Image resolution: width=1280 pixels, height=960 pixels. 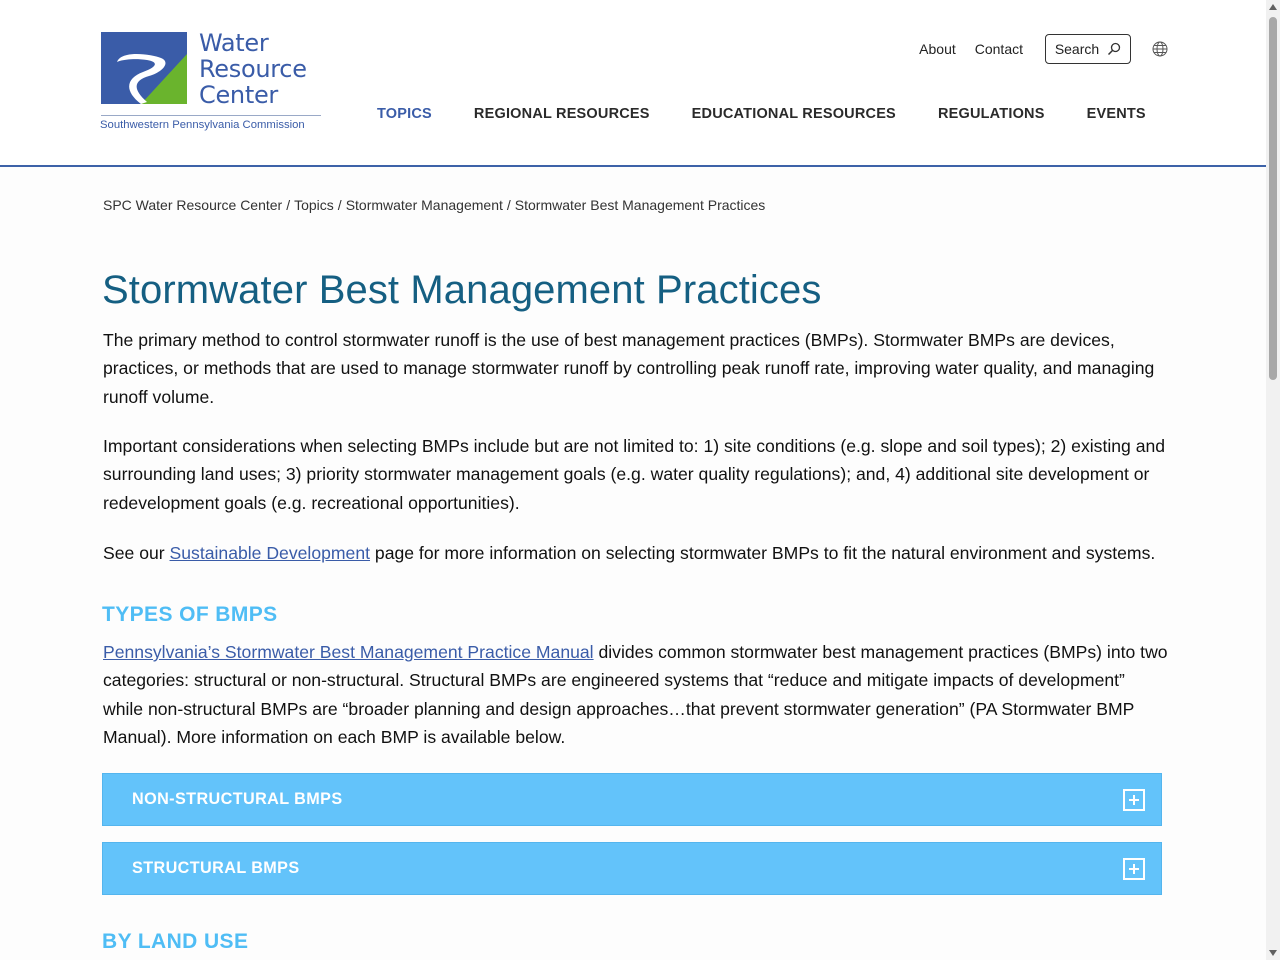 I want to click on nav-topics: TOPICS, so click(x=404, y=114).